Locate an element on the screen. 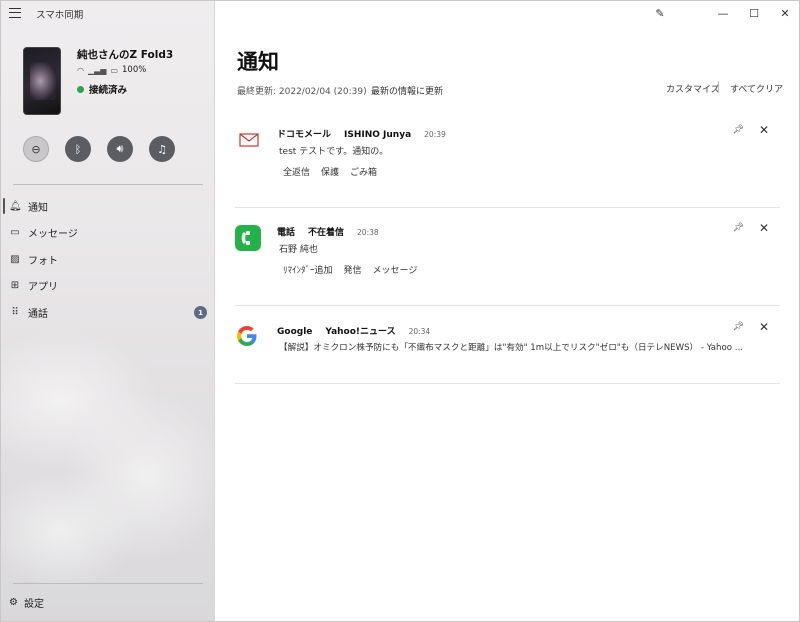  notification-body: test テストです。通知の。 is located at coordinates (334, 152).